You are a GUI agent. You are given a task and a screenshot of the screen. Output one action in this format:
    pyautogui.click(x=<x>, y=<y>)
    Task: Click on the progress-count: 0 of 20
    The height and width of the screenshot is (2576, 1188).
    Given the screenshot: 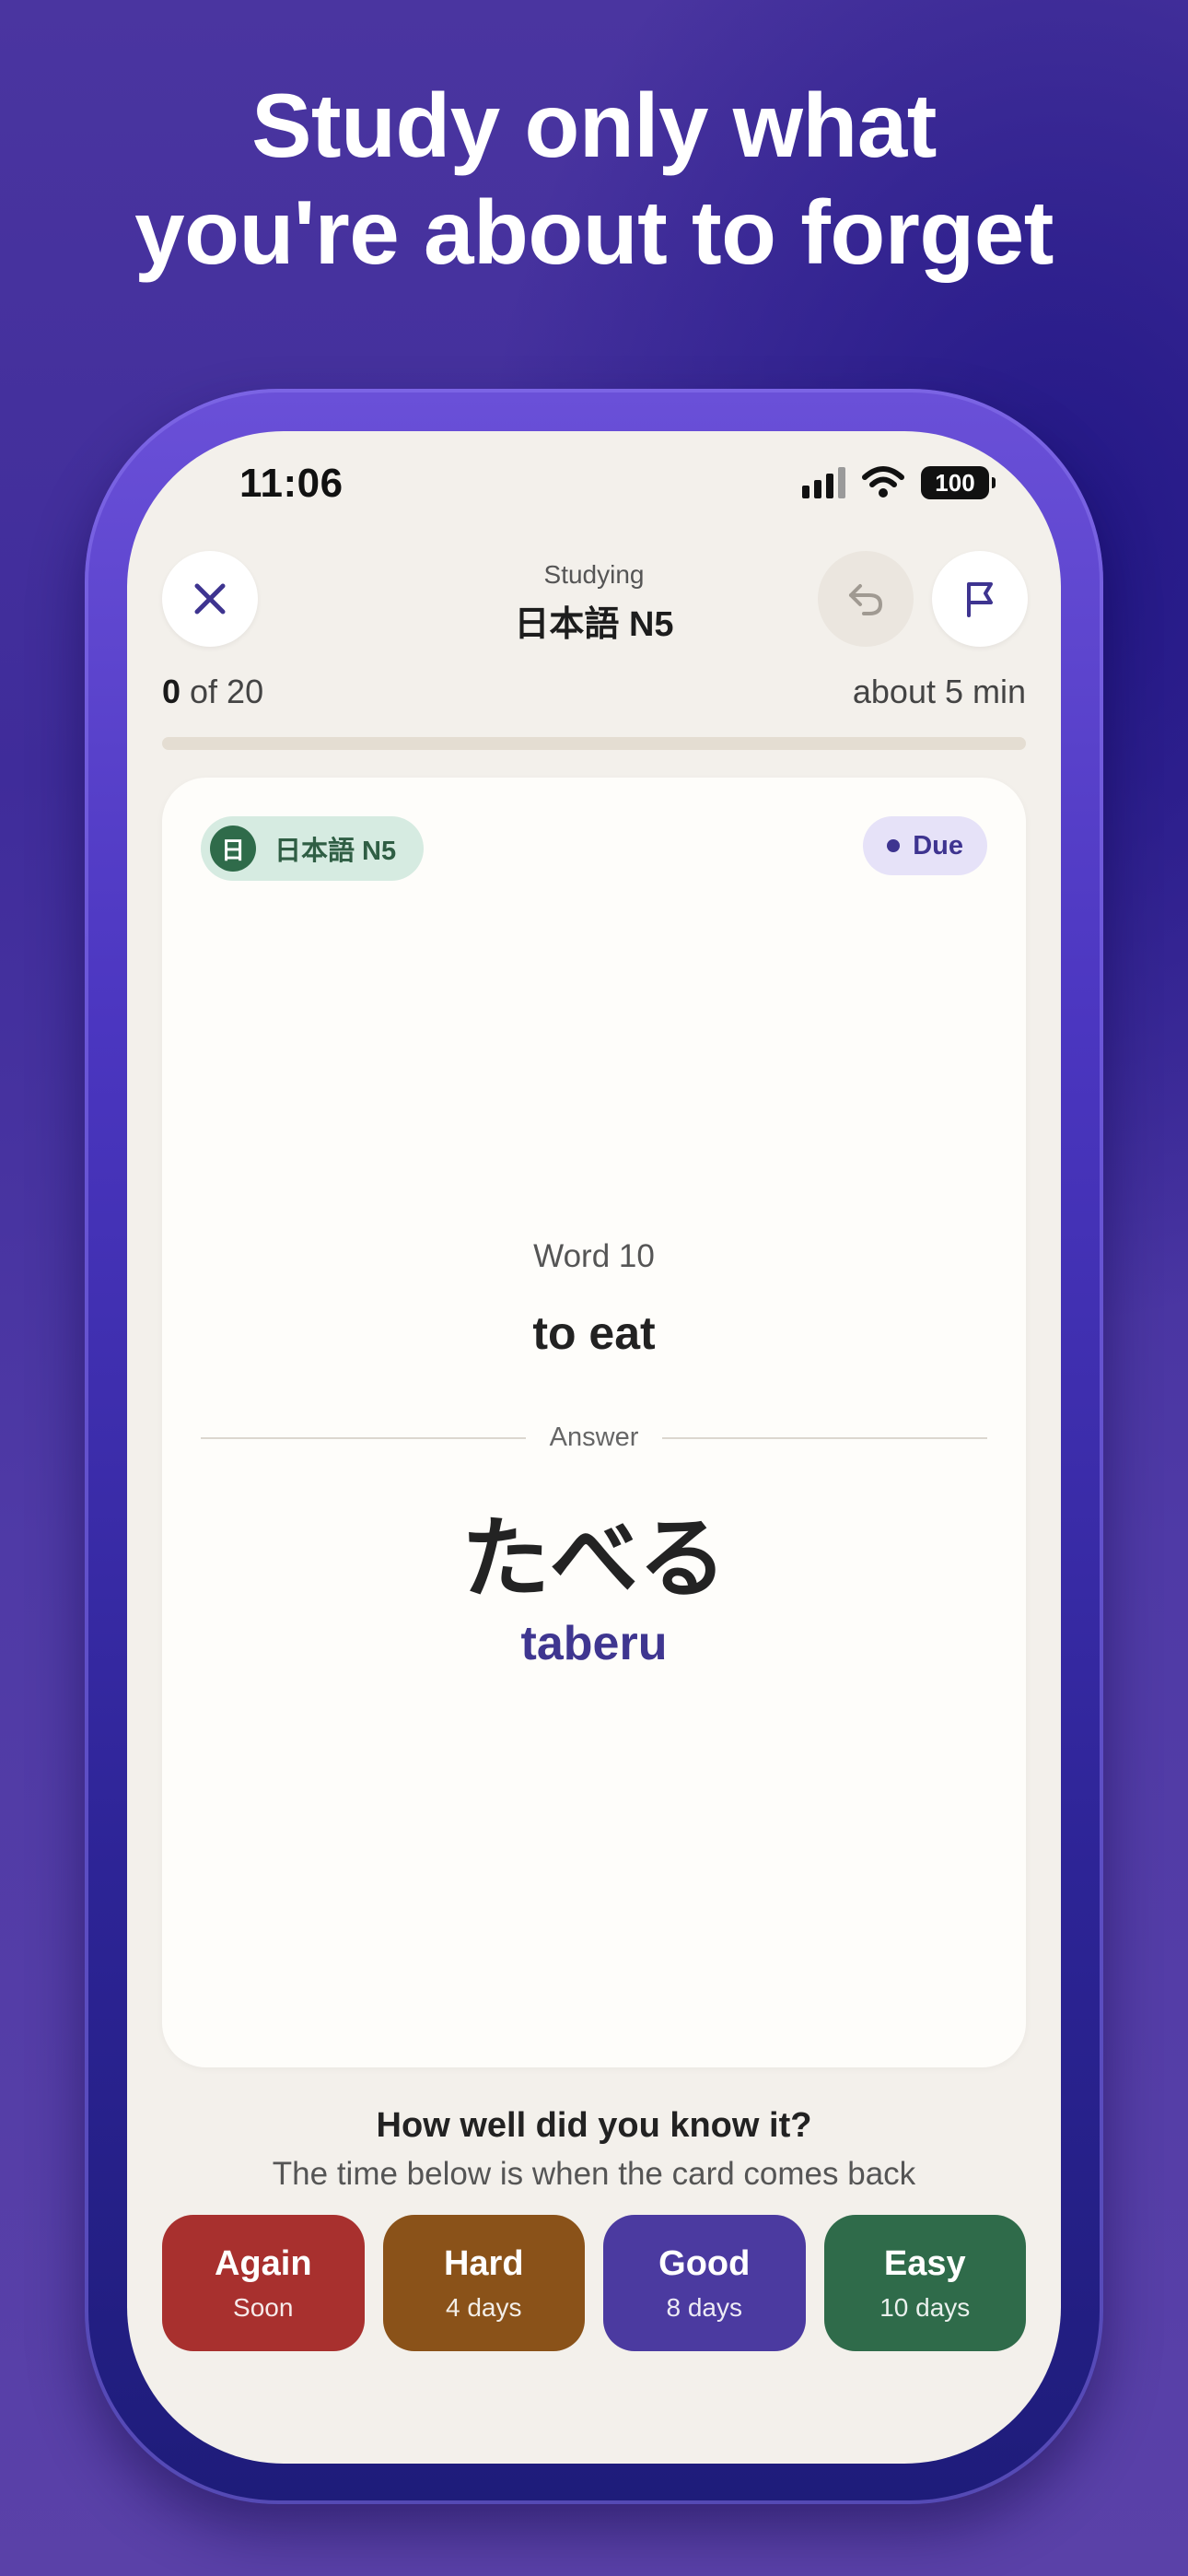 What is the action you would take?
    pyautogui.click(x=212, y=692)
    